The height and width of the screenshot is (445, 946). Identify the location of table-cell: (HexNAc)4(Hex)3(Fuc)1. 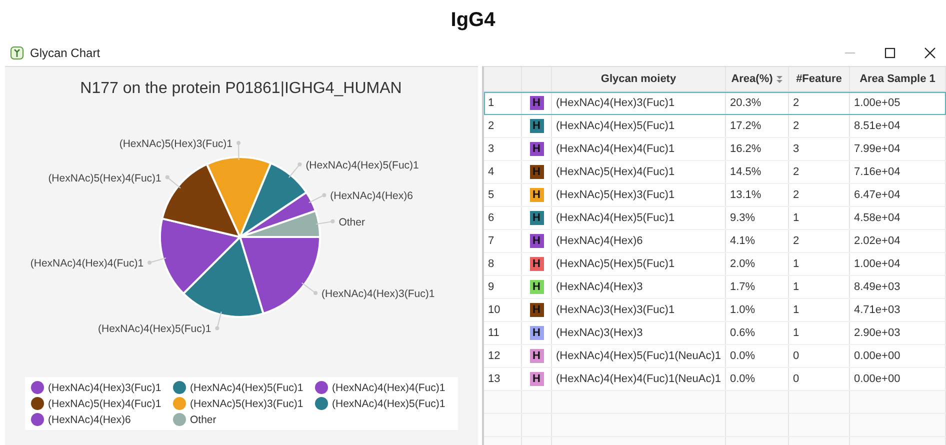
(639, 103).